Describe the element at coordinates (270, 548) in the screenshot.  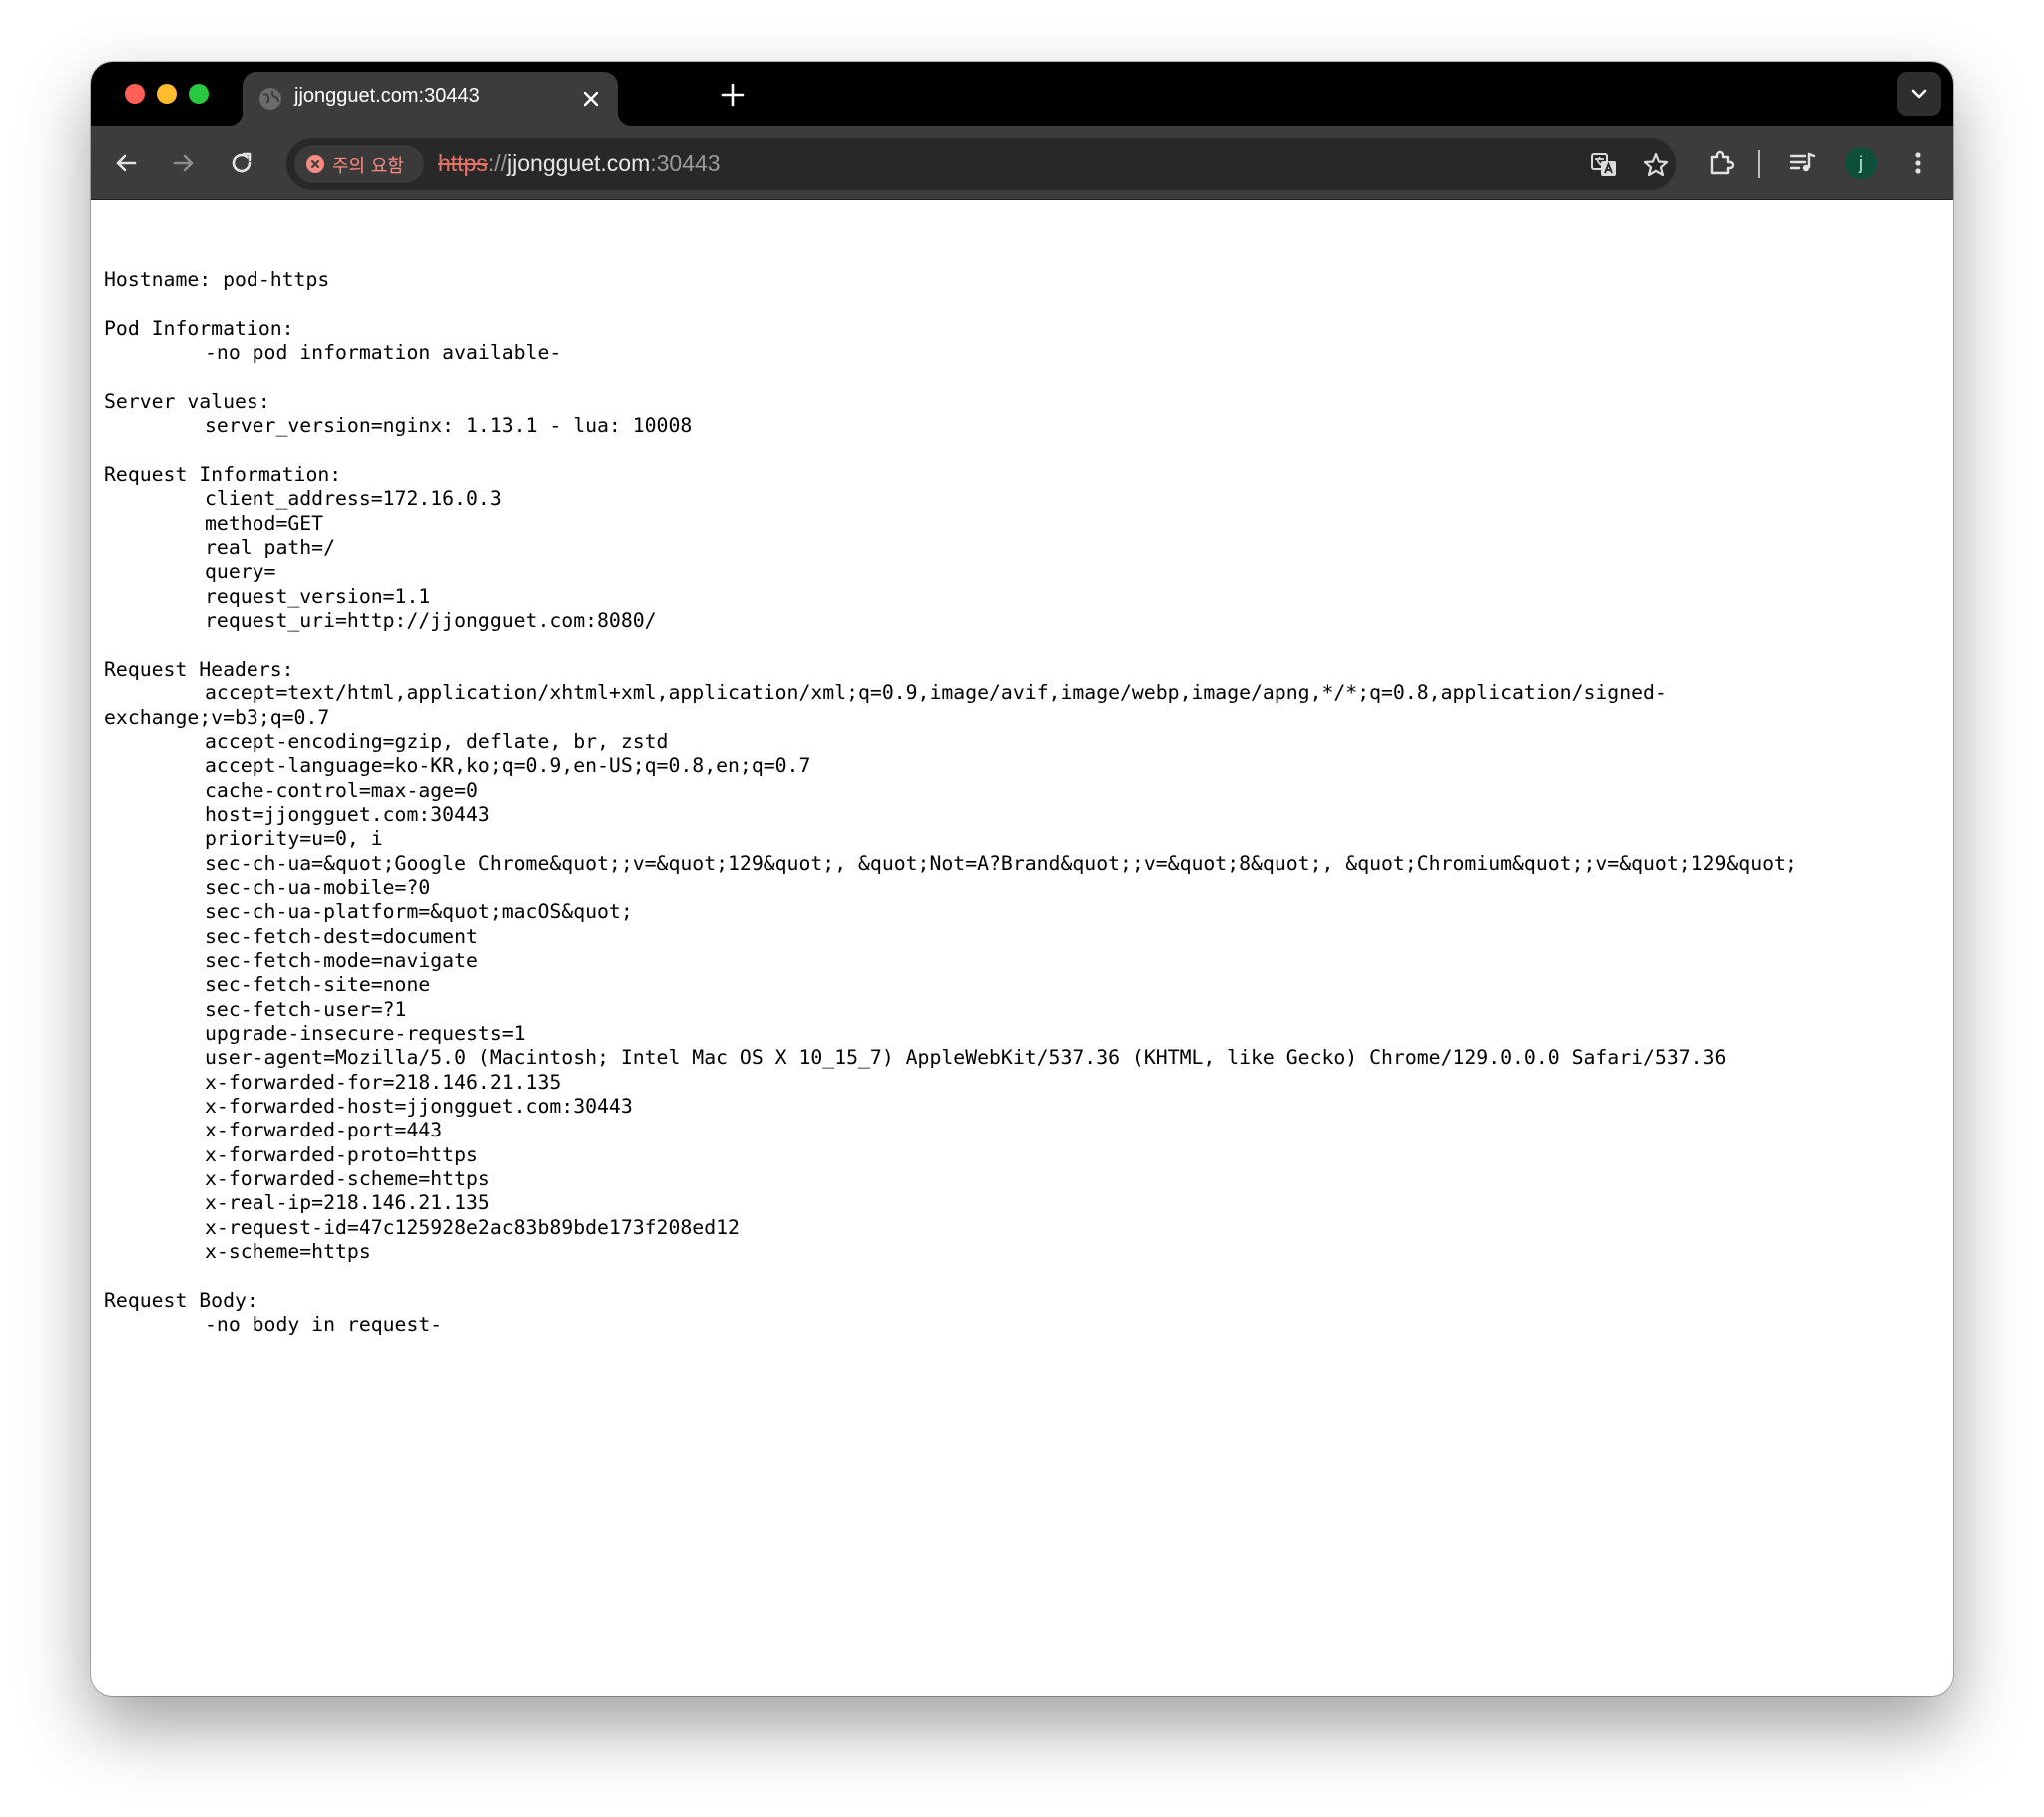
I see `output-line: real path=/` at that location.